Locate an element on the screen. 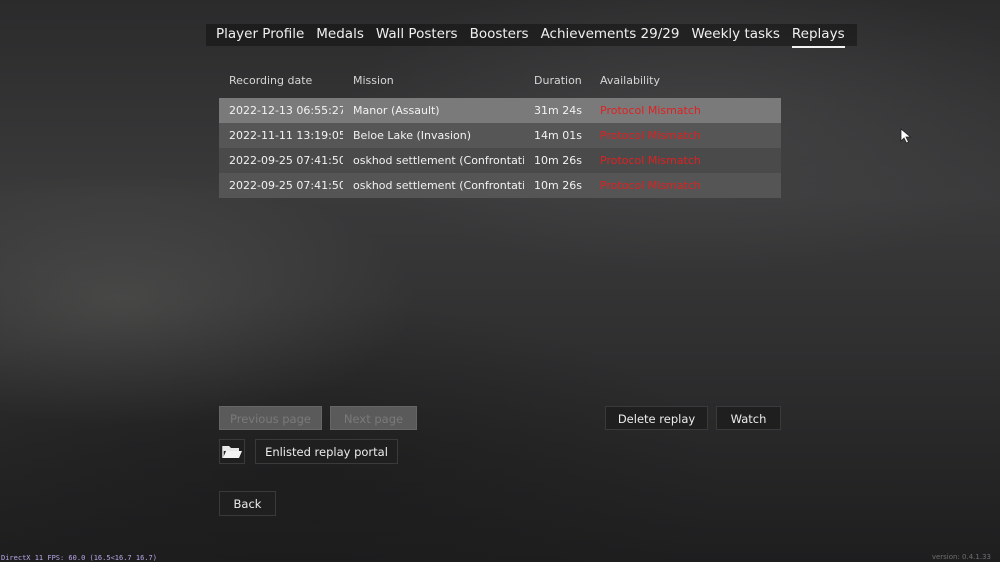  folder-open-icon is located at coordinates (232, 452).